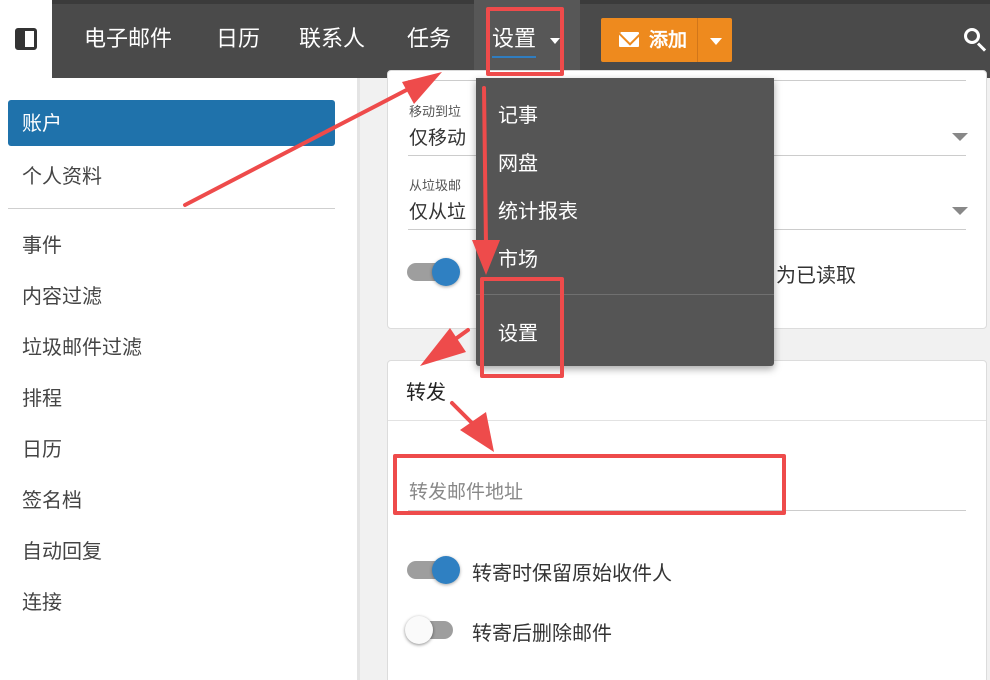  Describe the element at coordinates (555, 41) in the screenshot. I see `chevron-down-icon` at that location.